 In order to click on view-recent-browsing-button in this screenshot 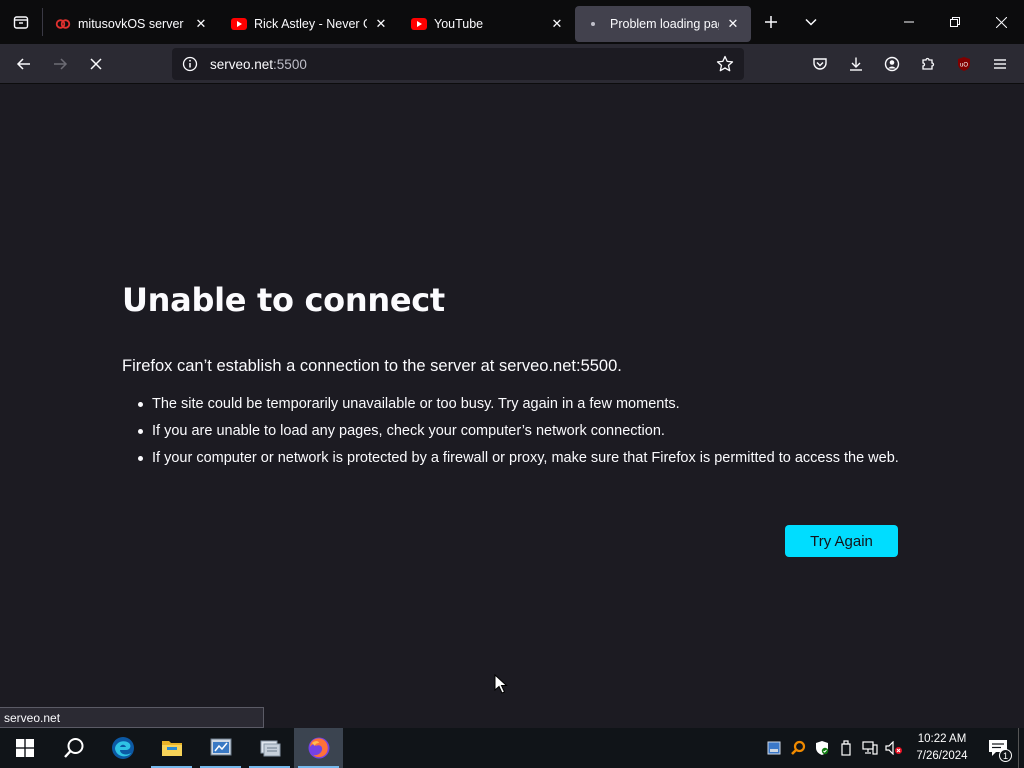, I will do `click(21, 22)`.